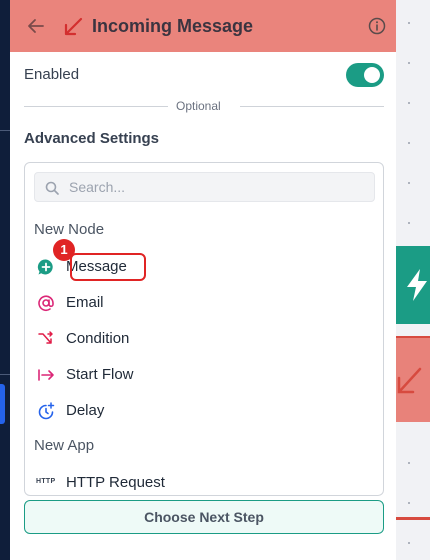  I want to click on list-item-delay: Delay, so click(204, 410).